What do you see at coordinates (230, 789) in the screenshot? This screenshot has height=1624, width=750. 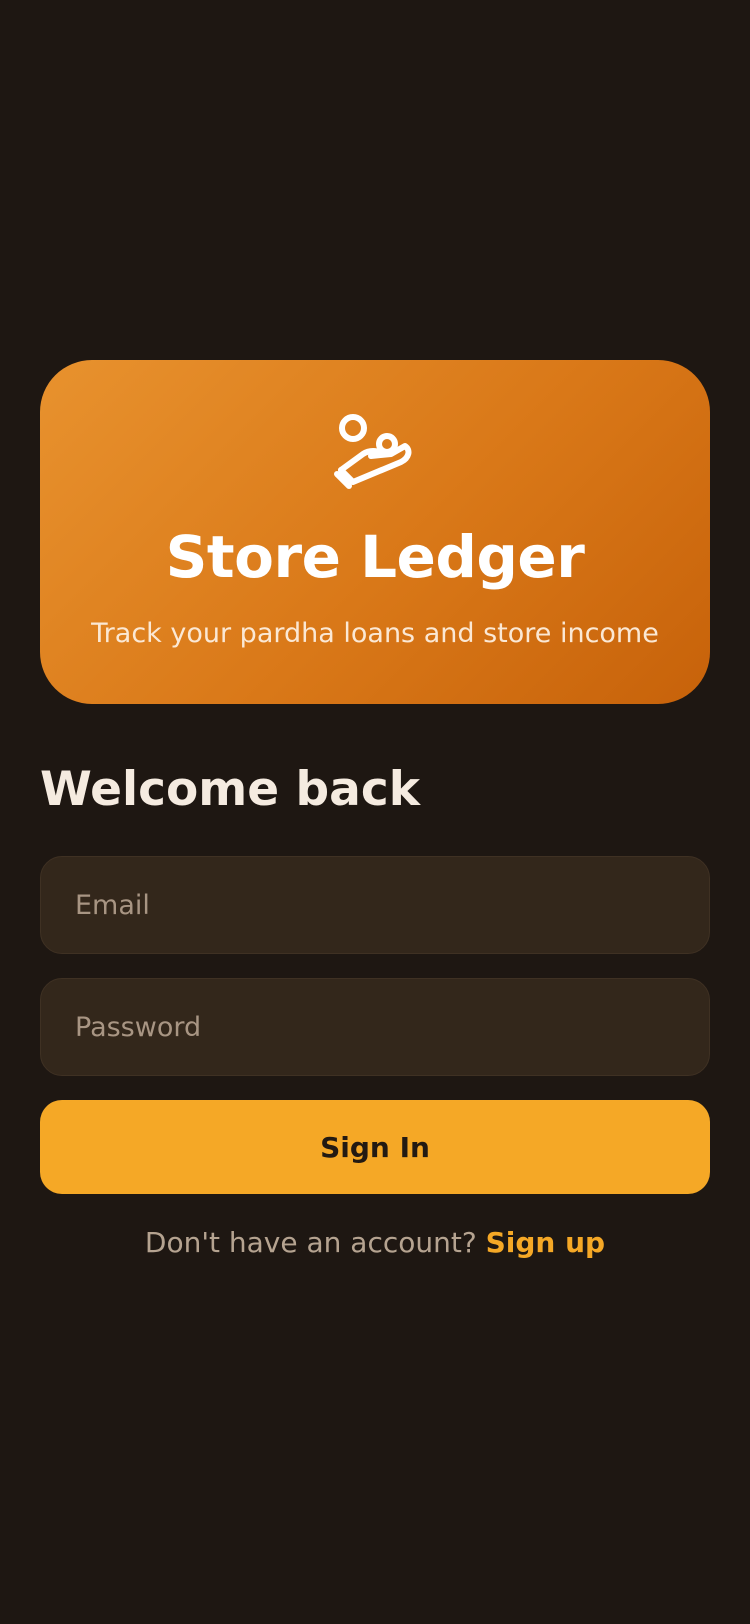 I see `welcome-heading: Welcome back` at bounding box center [230, 789].